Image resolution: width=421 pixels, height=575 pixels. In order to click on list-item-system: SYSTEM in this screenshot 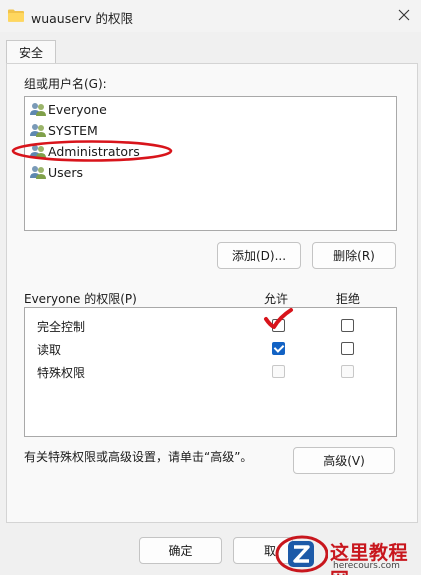, I will do `click(63, 130)`.